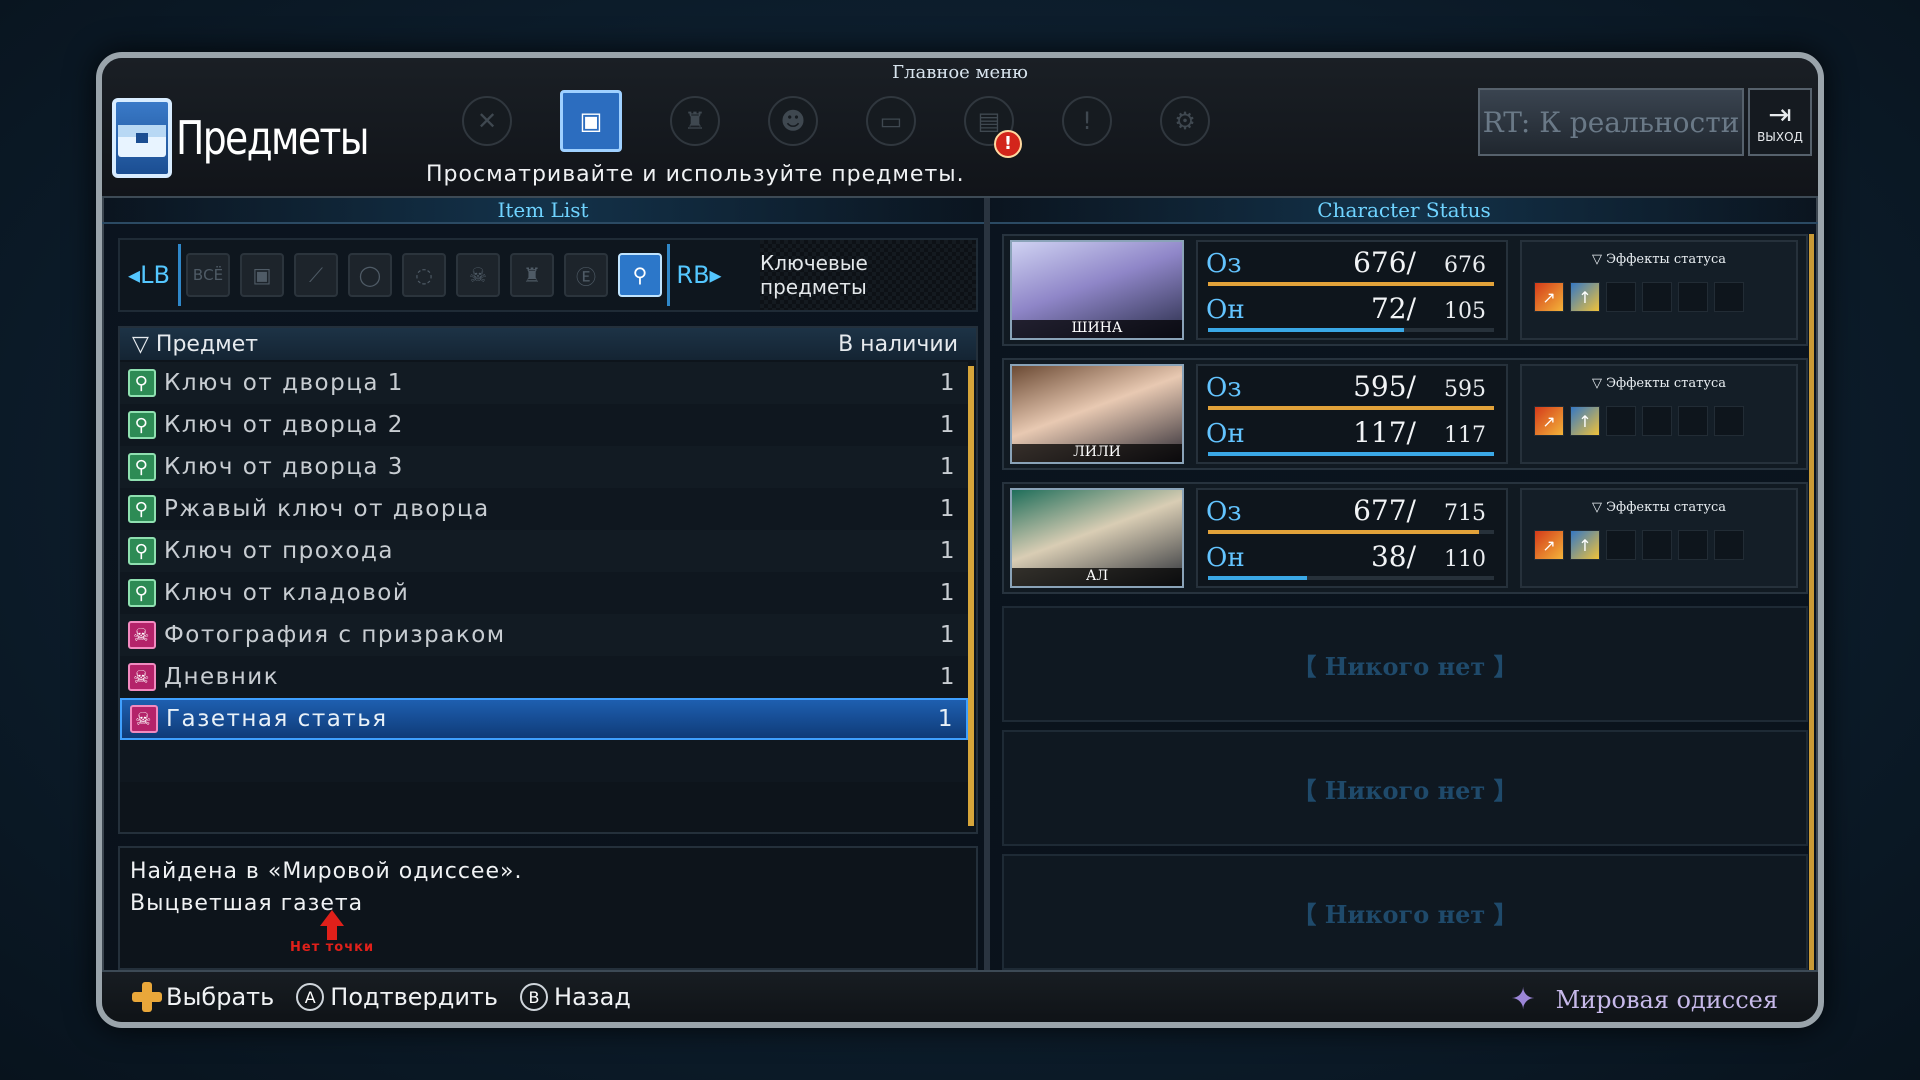 This screenshot has height=1080, width=1920. Describe the element at coordinates (1465, 389) in the screenshot. I see `hp-max: 595` at that location.